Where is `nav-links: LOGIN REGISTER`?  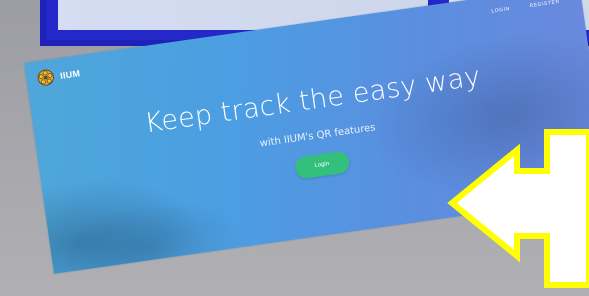
nav-links: LOGIN REGISTER is located at coordinates (525, 7).